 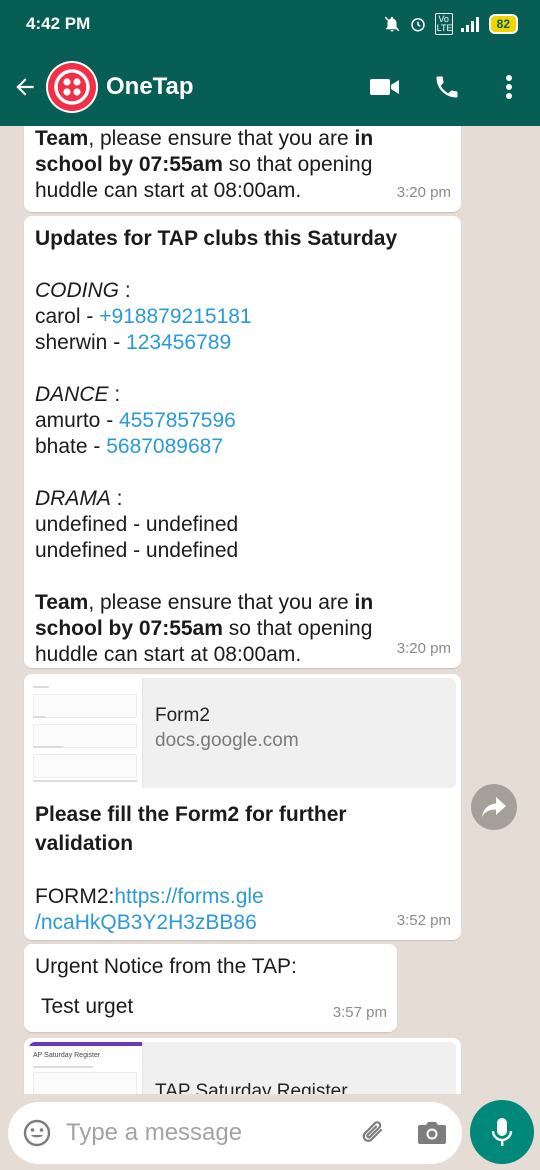 I want to click on avatar, so click(x=72, y=87).